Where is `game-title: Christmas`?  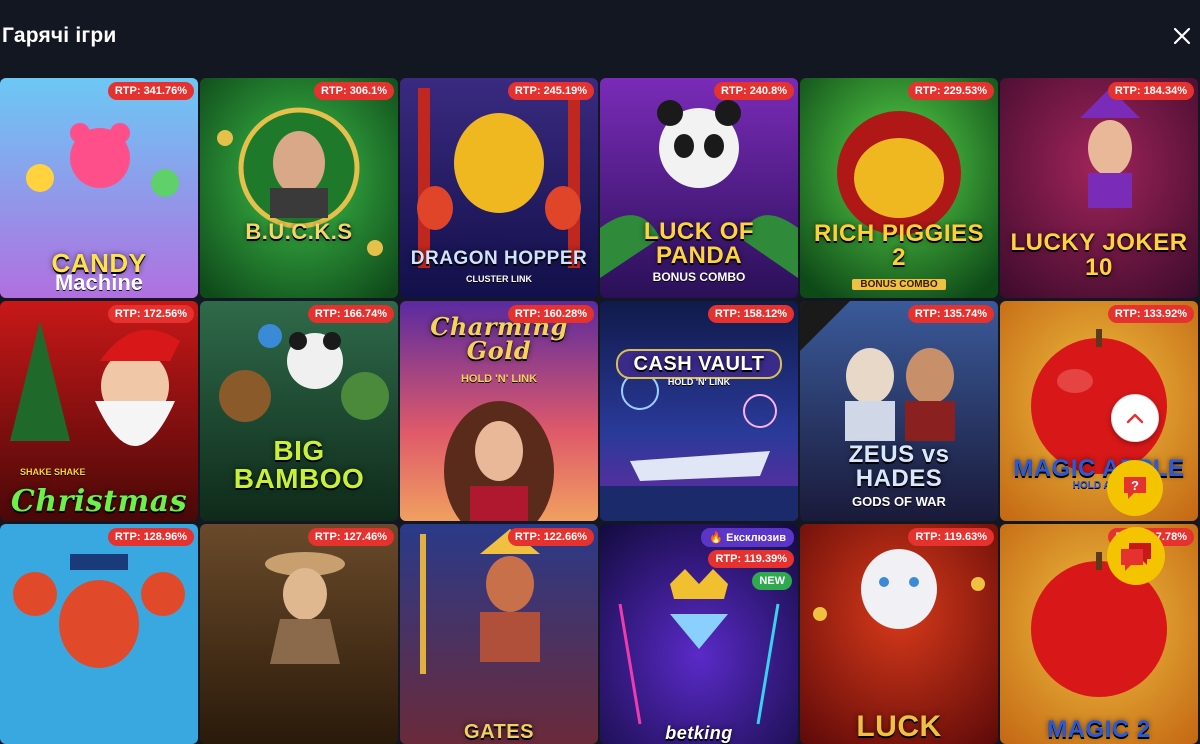
game-title: Christmas is located at coordinates (99, 501).